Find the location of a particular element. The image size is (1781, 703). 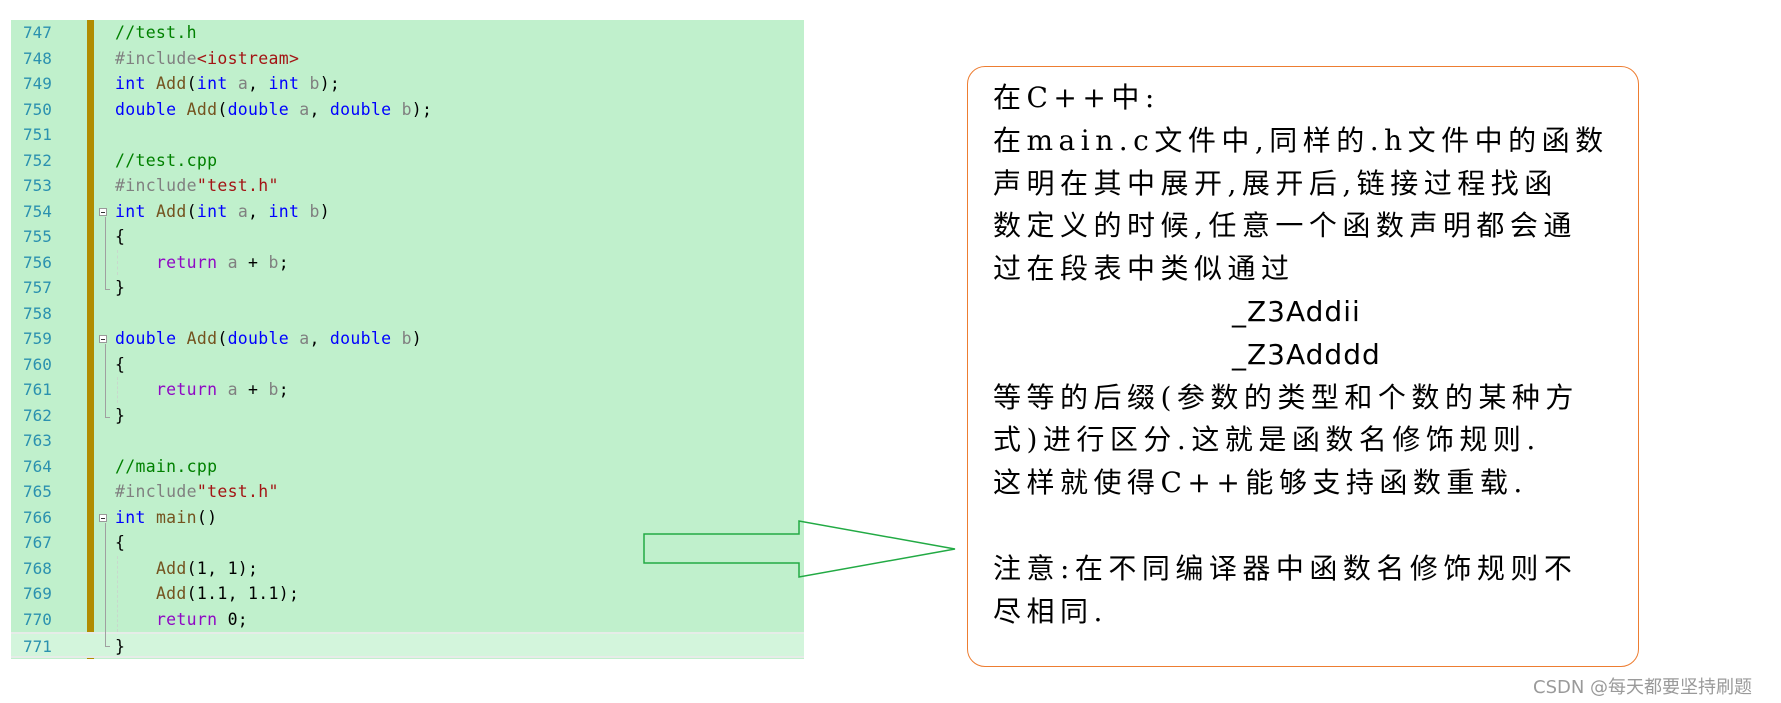

callout-line: 过在段表中类似通过 is located at coordinates (1144, 269).